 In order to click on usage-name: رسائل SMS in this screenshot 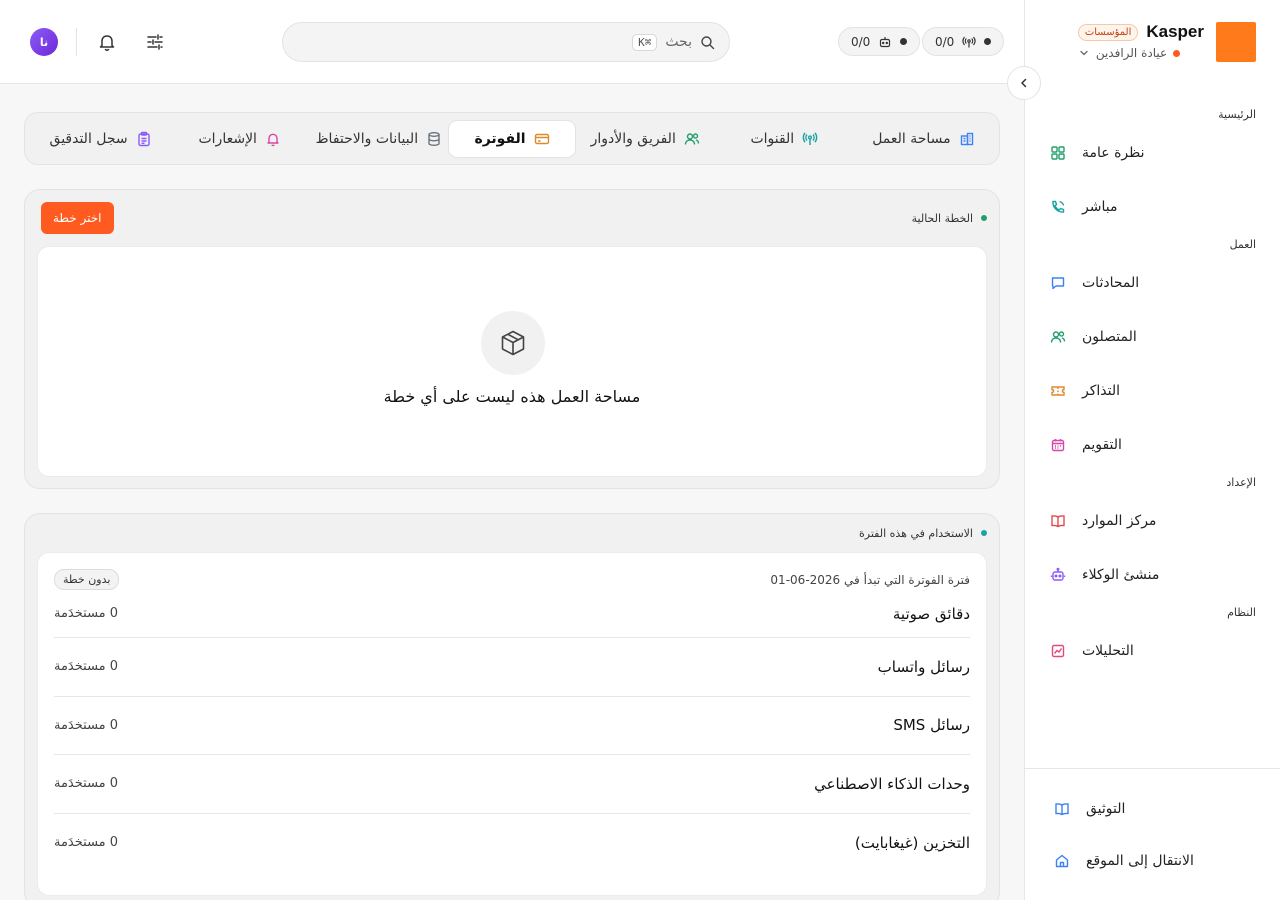, I will do `click(931, 725)`.